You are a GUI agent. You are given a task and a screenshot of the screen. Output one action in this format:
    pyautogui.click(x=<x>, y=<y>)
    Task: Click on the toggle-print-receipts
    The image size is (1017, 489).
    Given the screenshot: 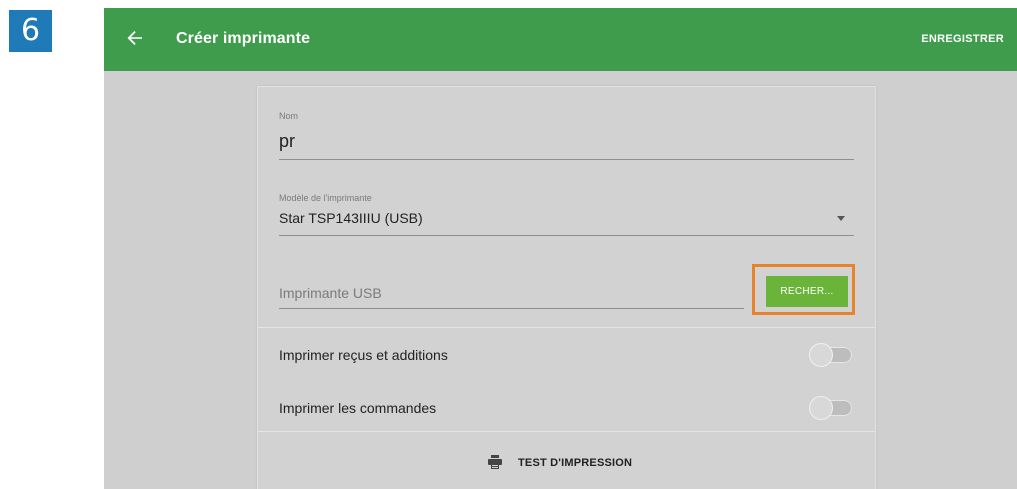 What is the action you would take?
    pyautogui.click(x=833, y=355)
    